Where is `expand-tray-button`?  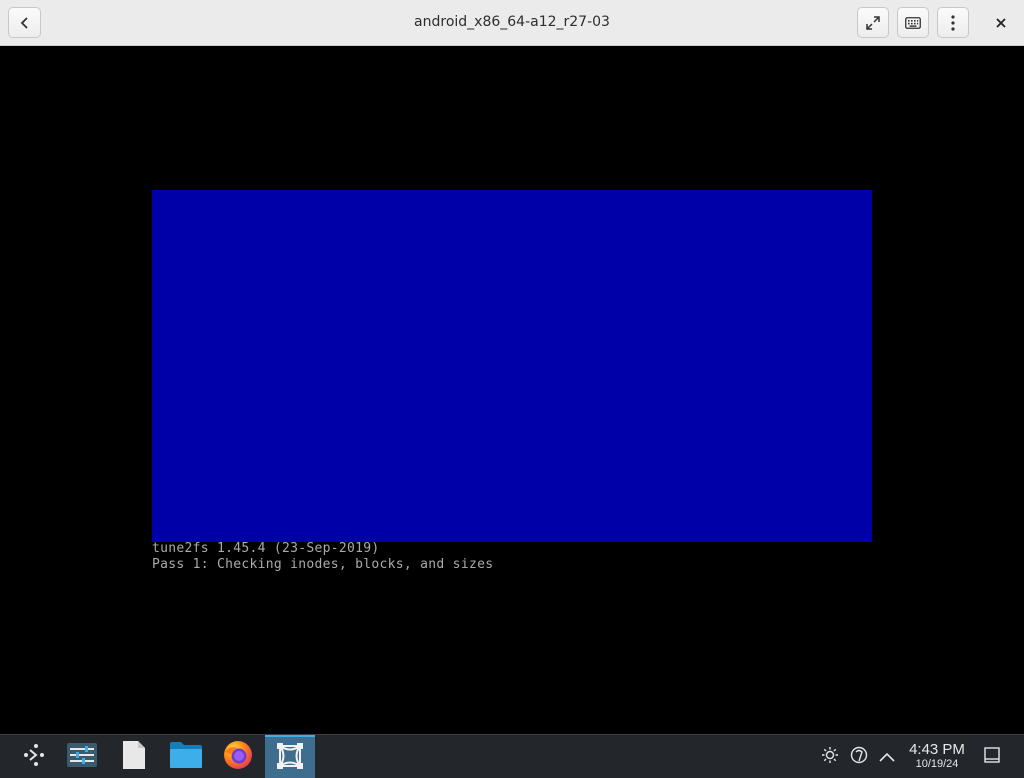 expand-tray-button is located at coordinates (887, 757).